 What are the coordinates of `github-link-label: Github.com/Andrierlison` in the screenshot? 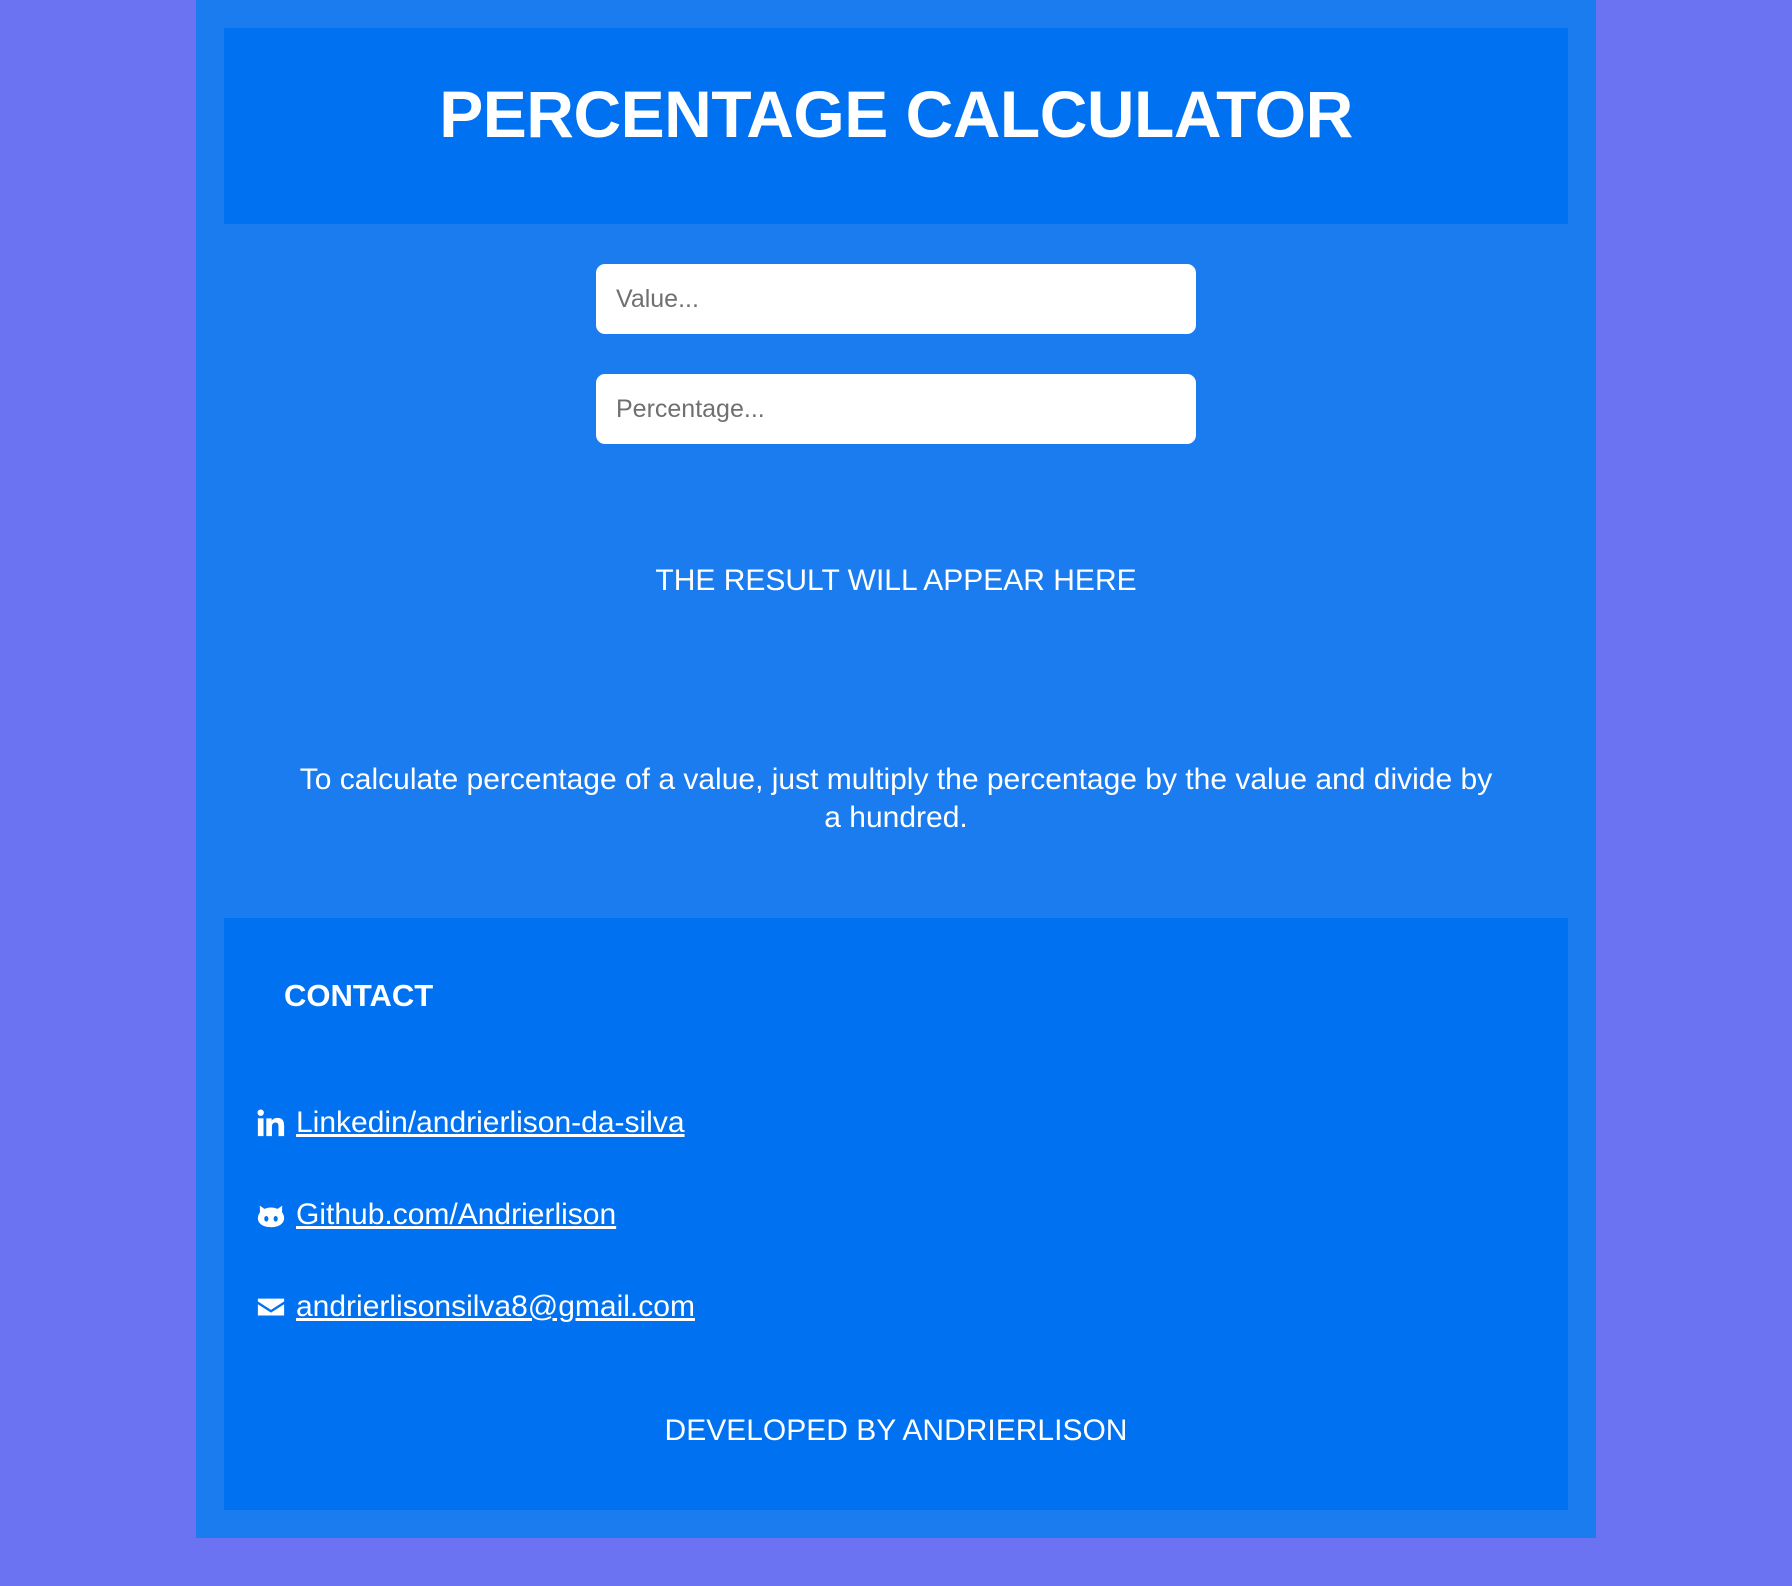 It's located at (456, 1214).